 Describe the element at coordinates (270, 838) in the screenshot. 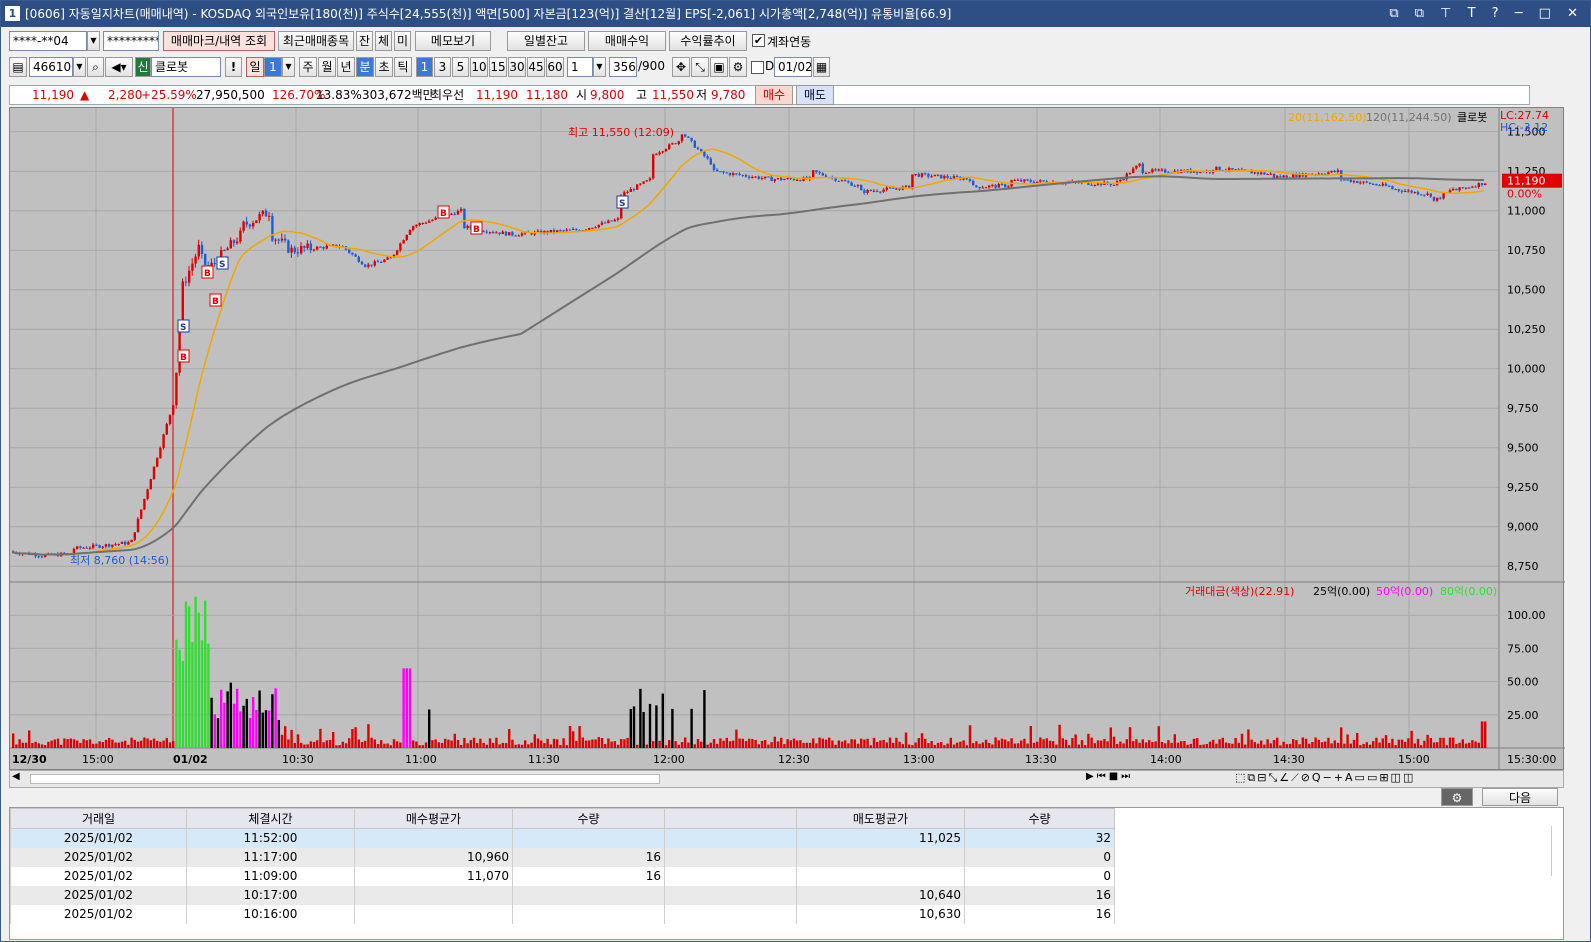

I see `table-cell: 11:52:00` at that location.